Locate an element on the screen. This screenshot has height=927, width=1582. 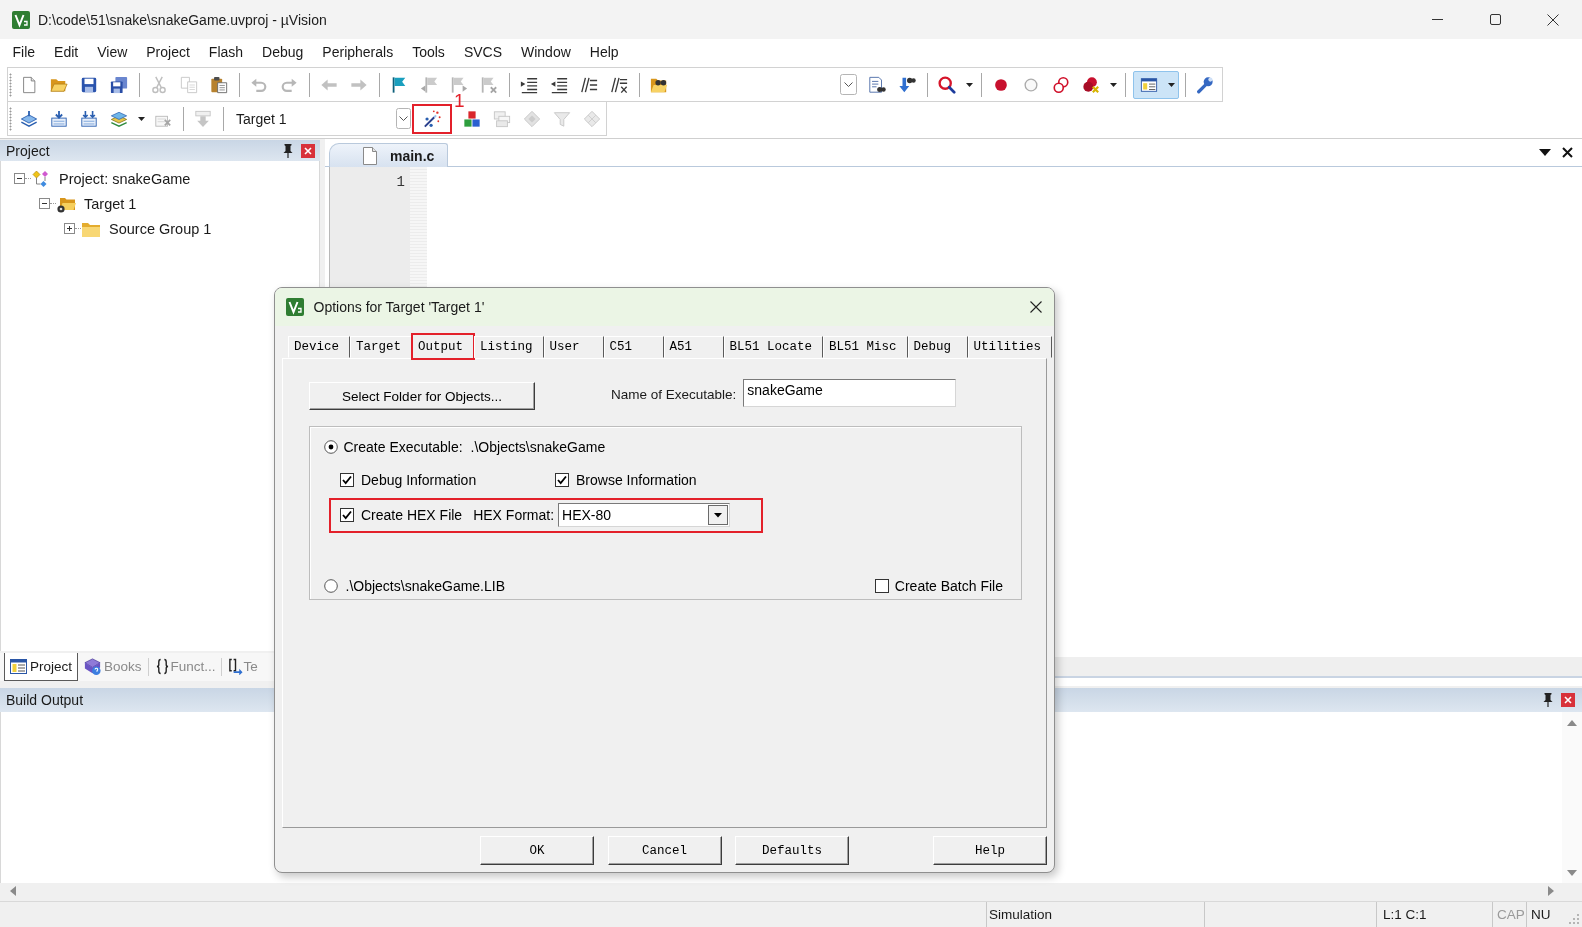
dialog-tab: A51 is located at coordinates (693, 347).